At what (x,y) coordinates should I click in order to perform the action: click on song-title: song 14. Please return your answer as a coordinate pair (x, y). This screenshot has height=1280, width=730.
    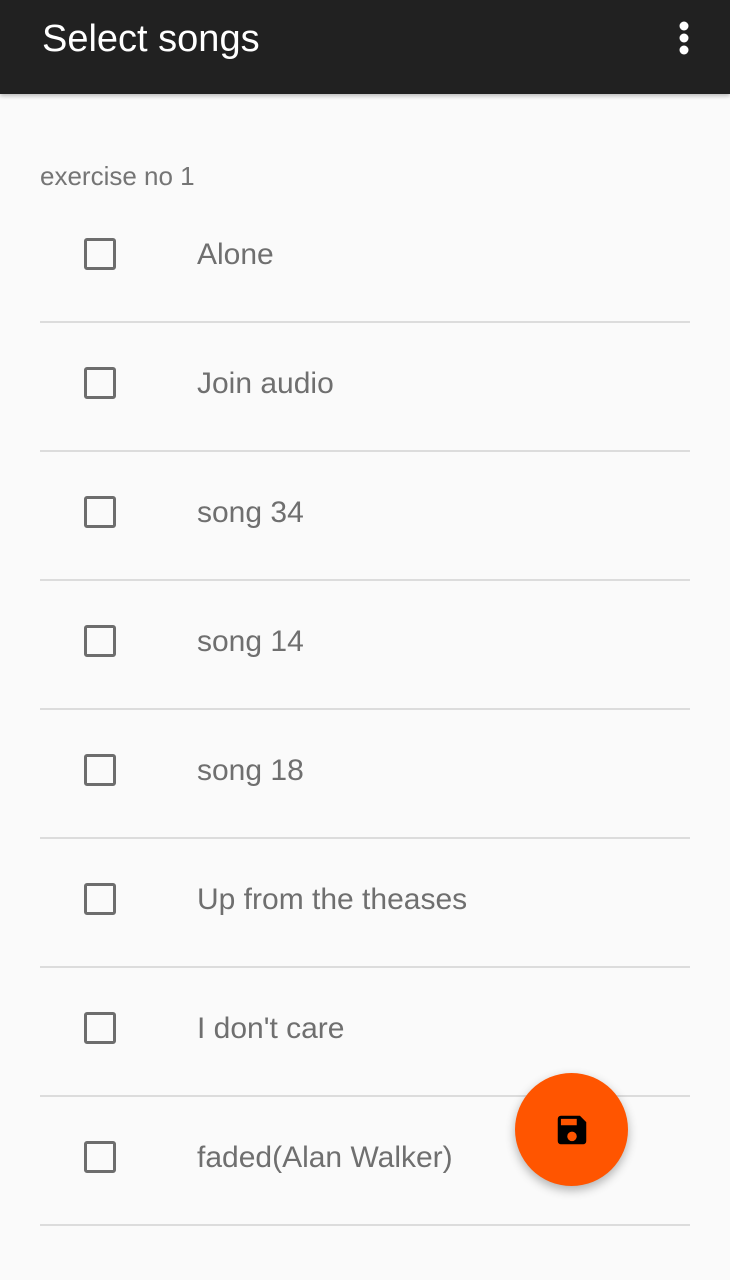
    Looking at the image, I should click on (250, 641).